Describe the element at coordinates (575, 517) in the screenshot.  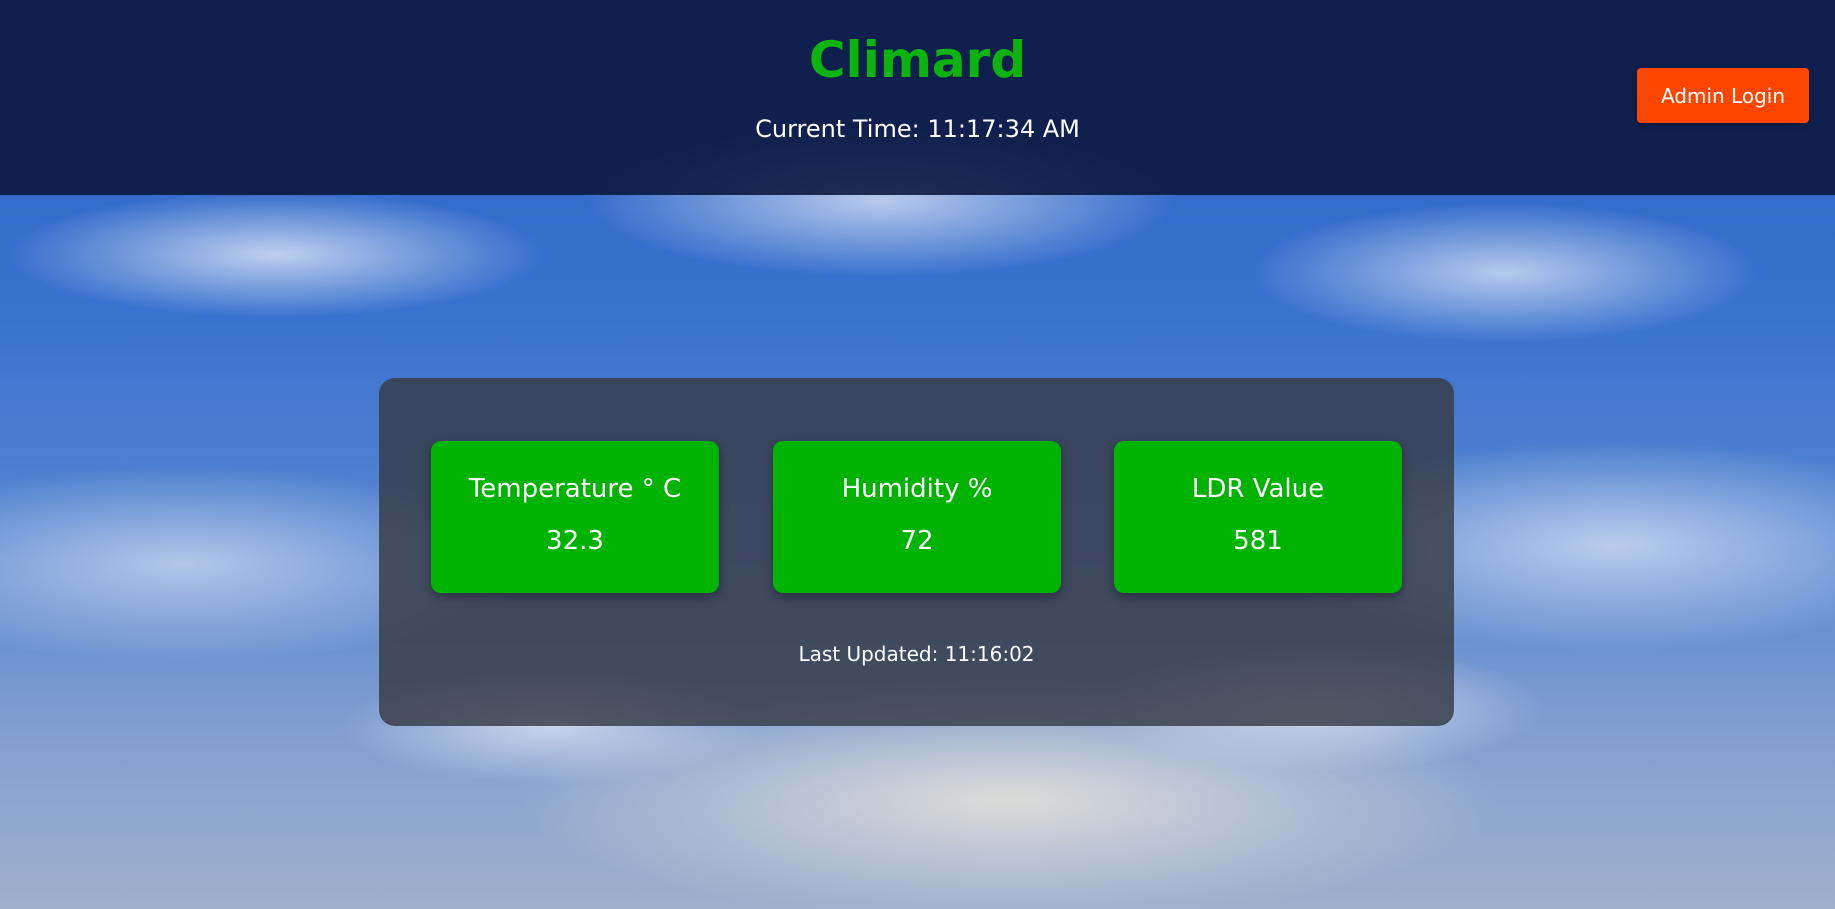
I see `temperature-card: Temperature ° C 32.3` at that location.